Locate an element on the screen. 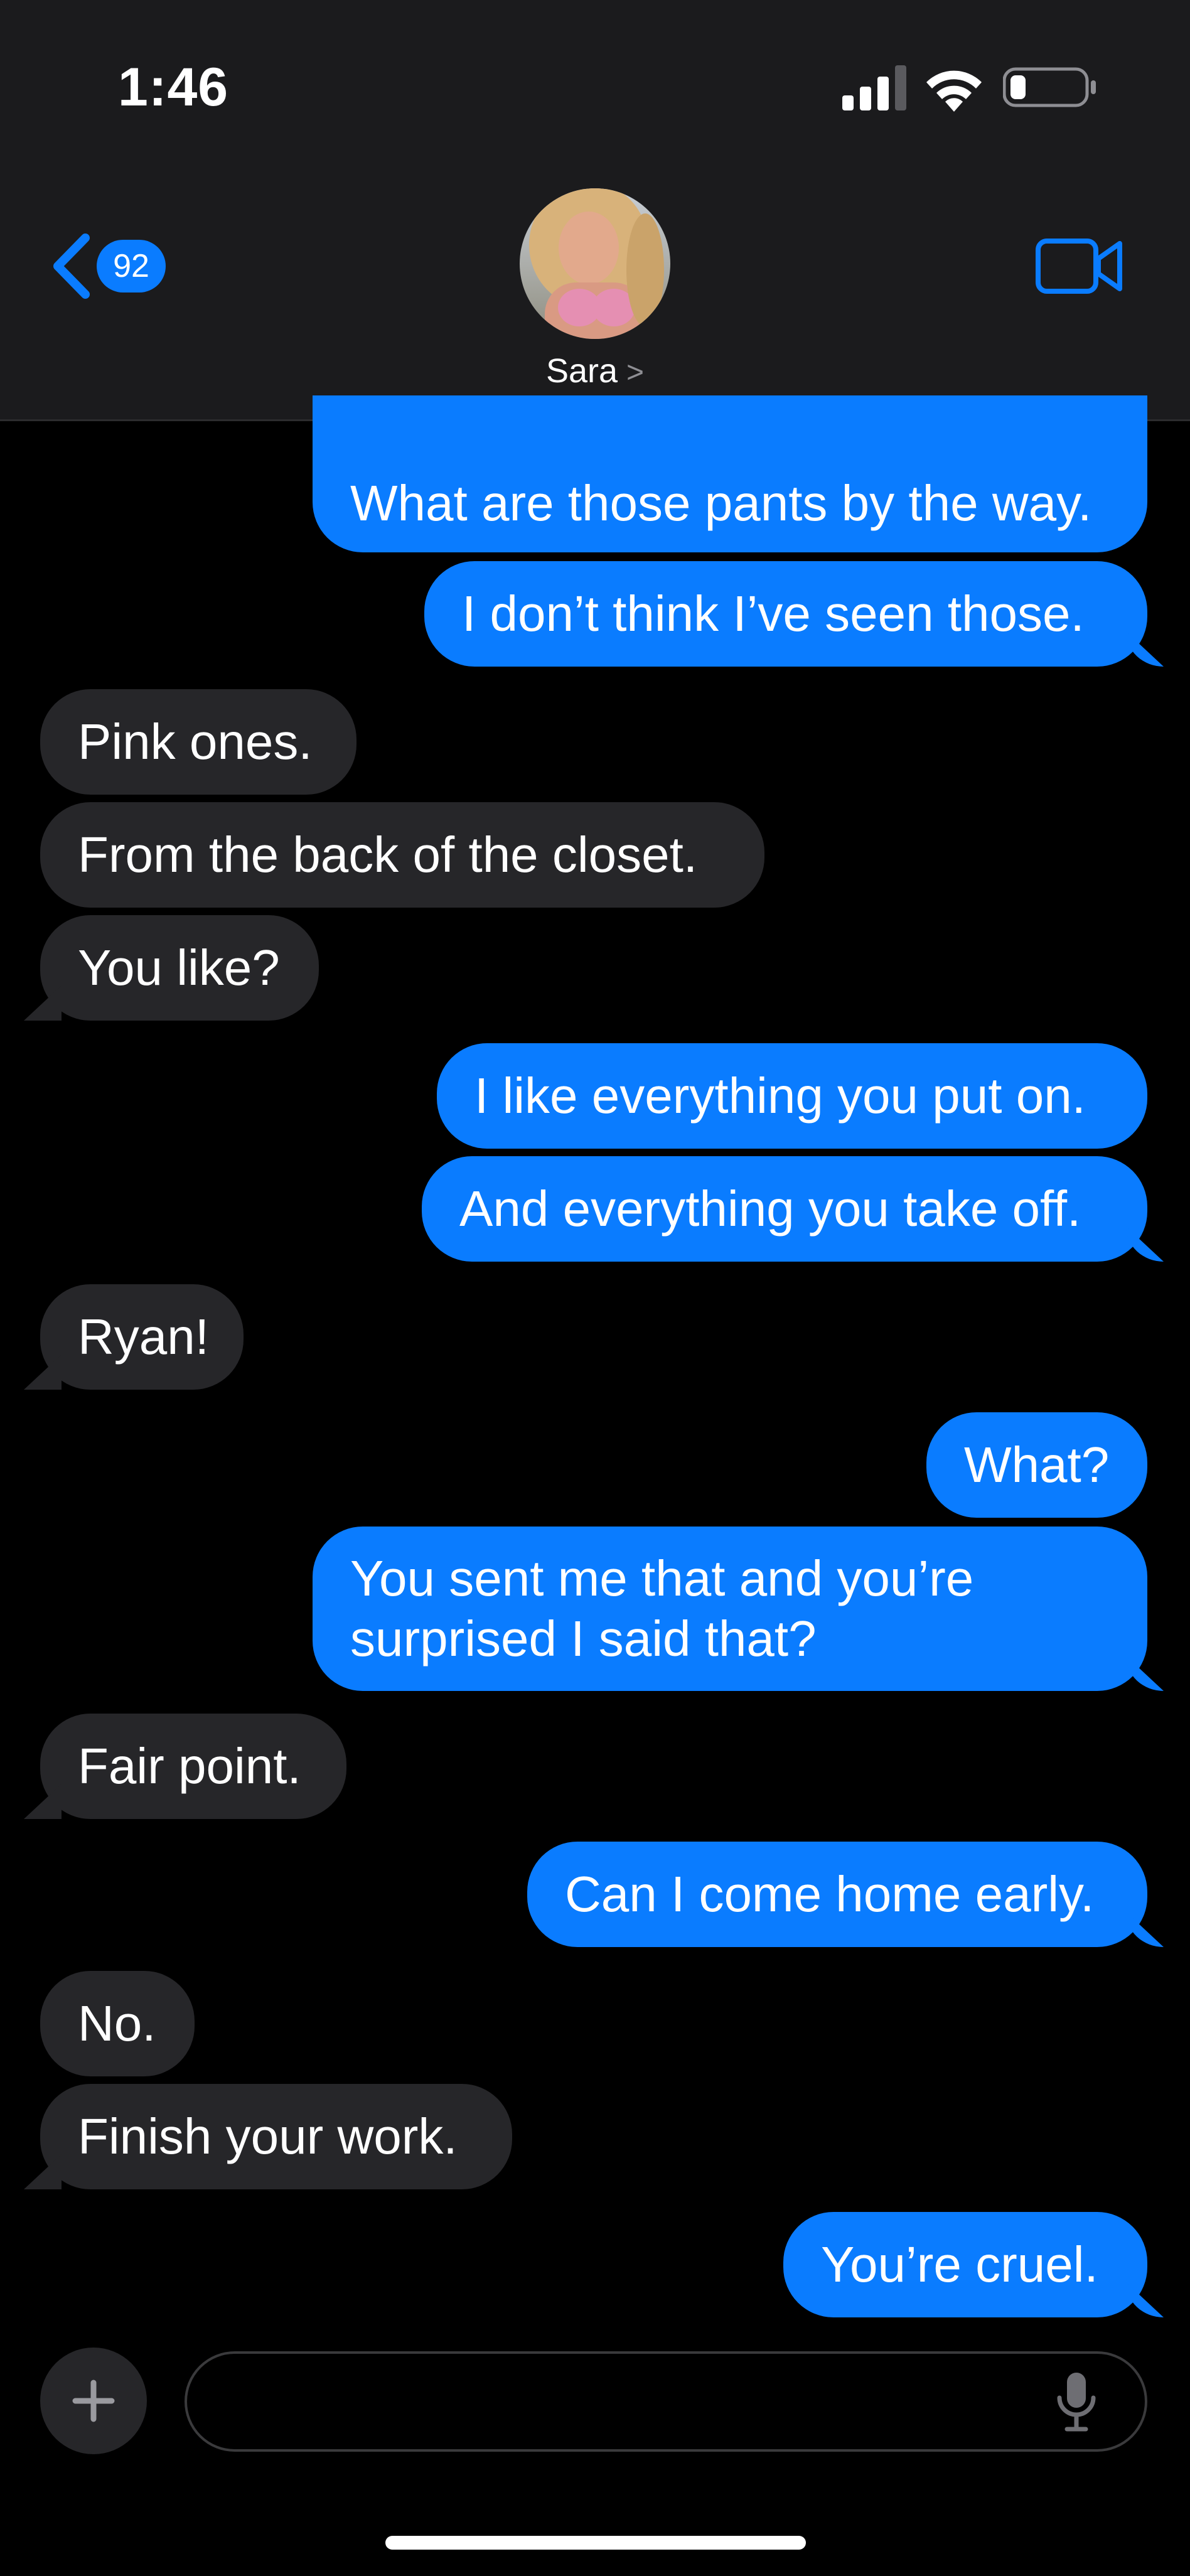 The height and width of the screenshot is (2576, 1190). message-text: I don’t think I’ve seen those. is located at coordinates (773, 613).